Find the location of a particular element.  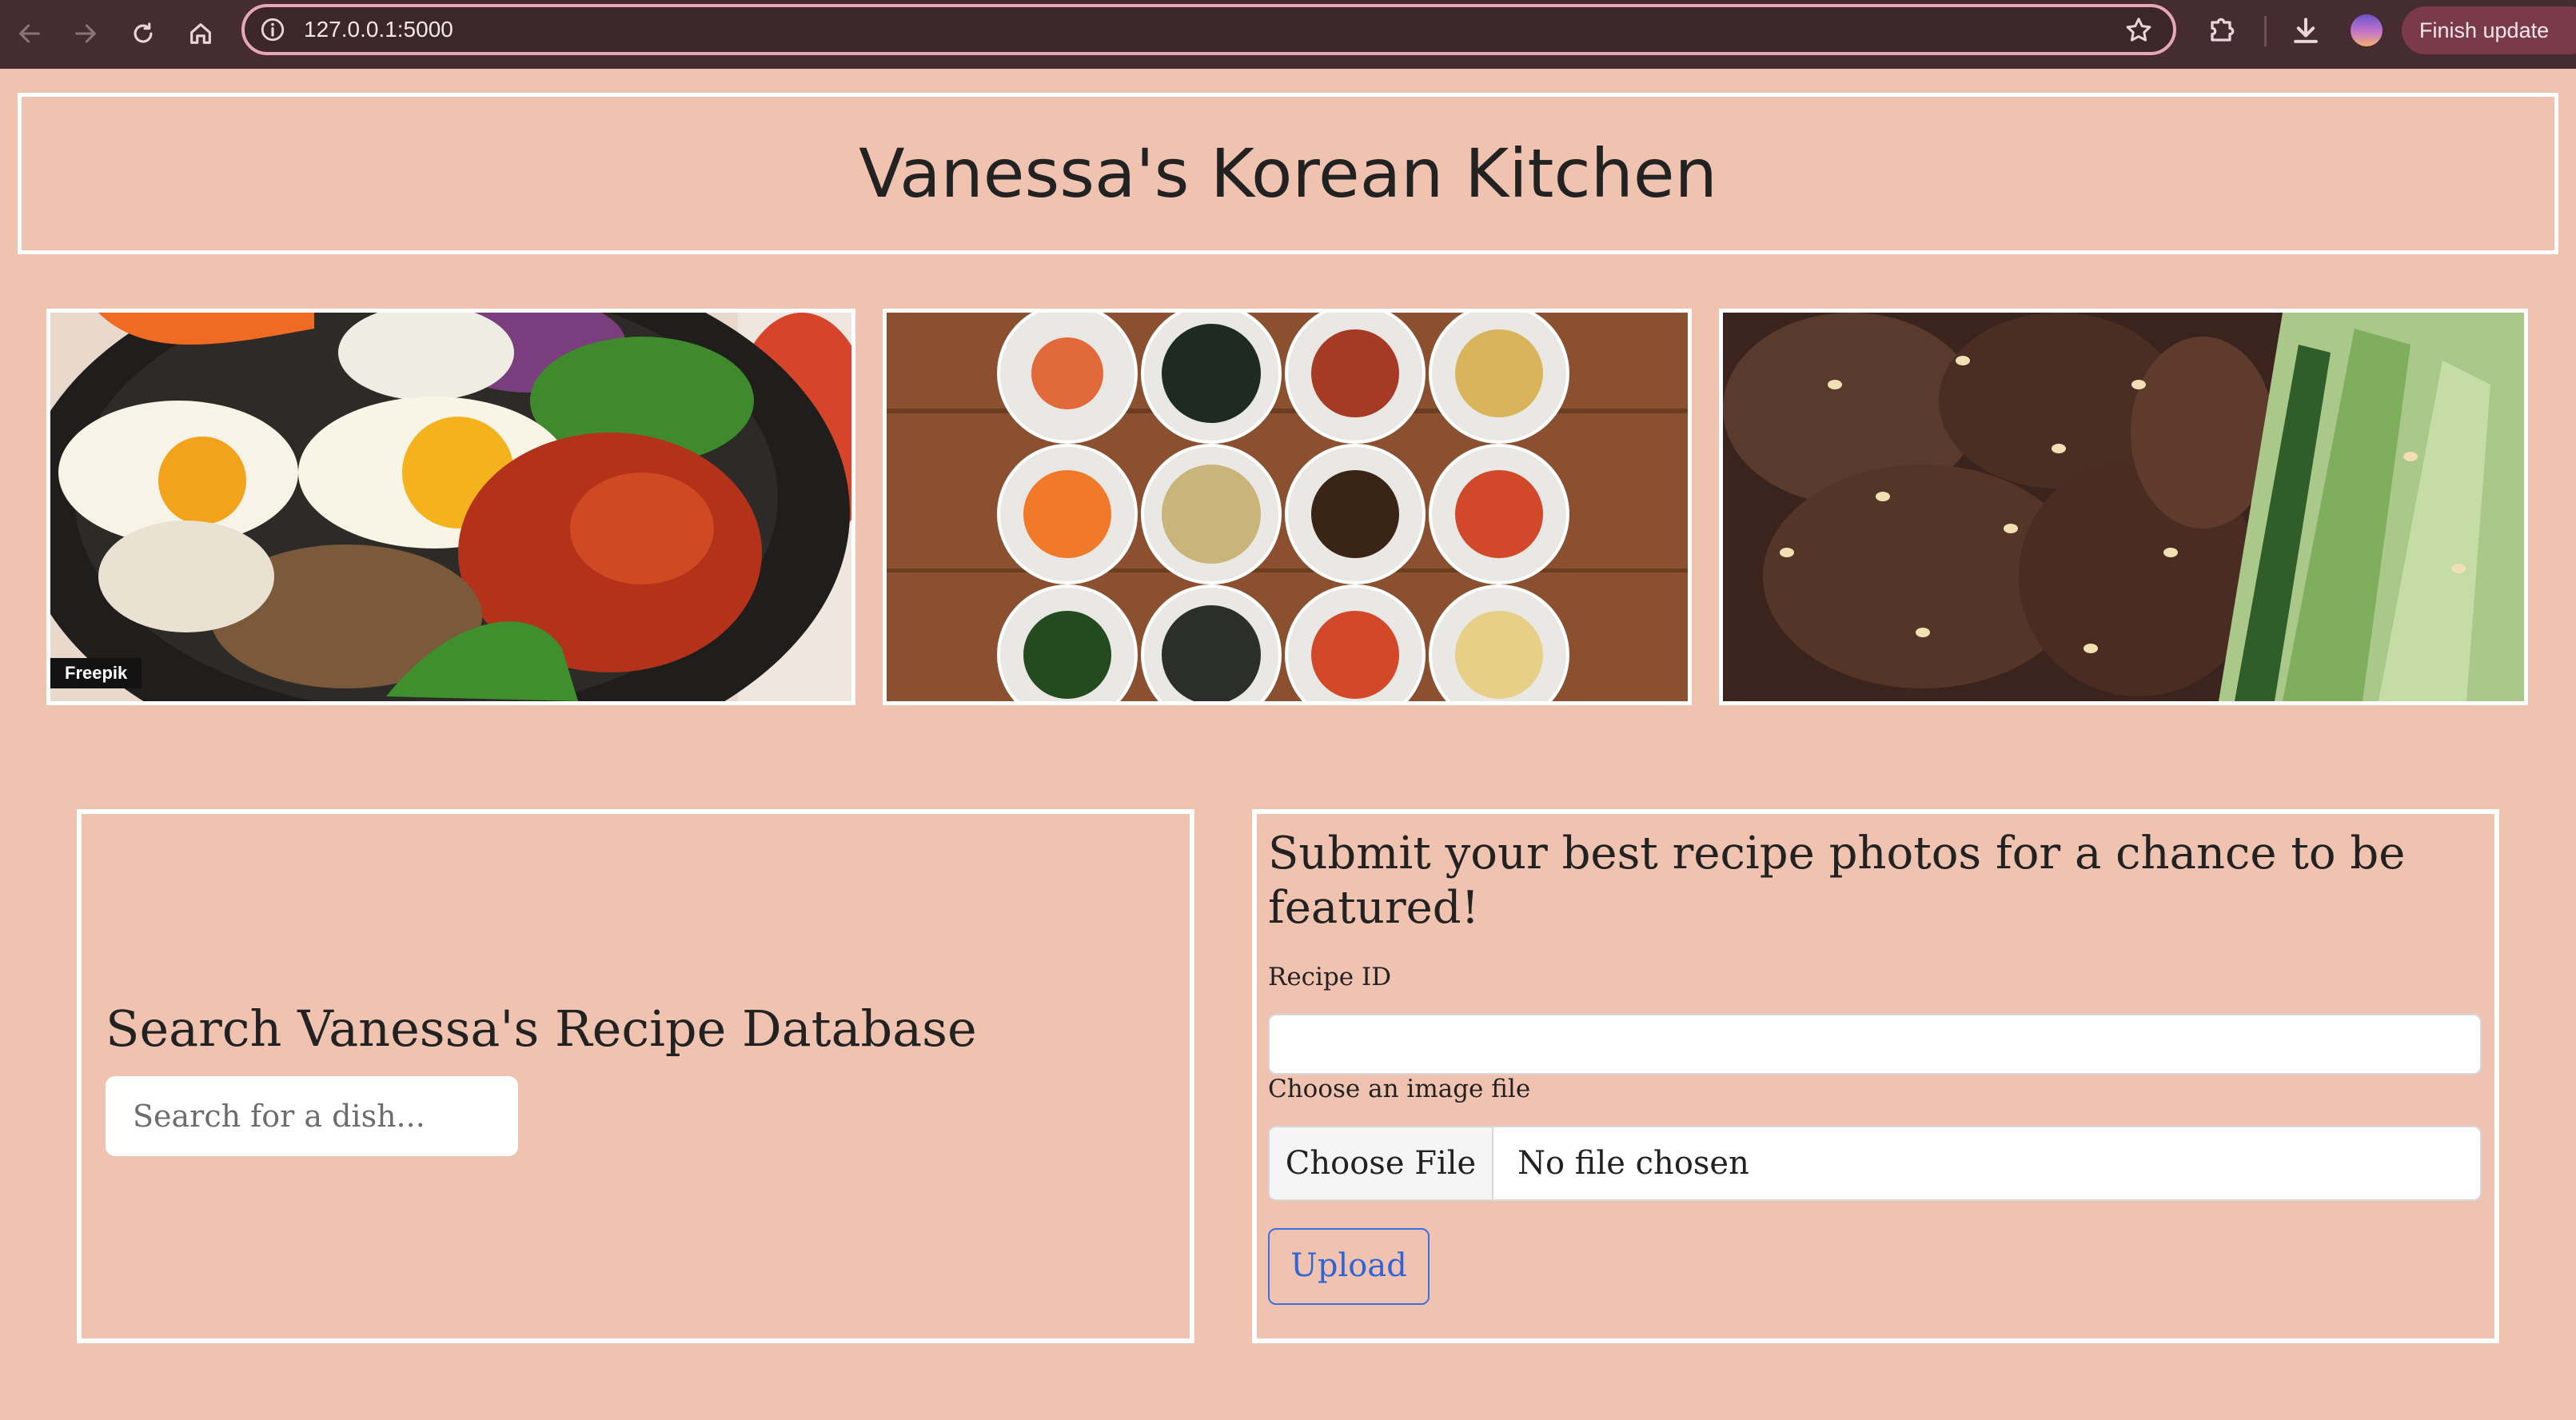

address-bar: 127.0.0.1:5000 is located at coordinates (1208, 30).